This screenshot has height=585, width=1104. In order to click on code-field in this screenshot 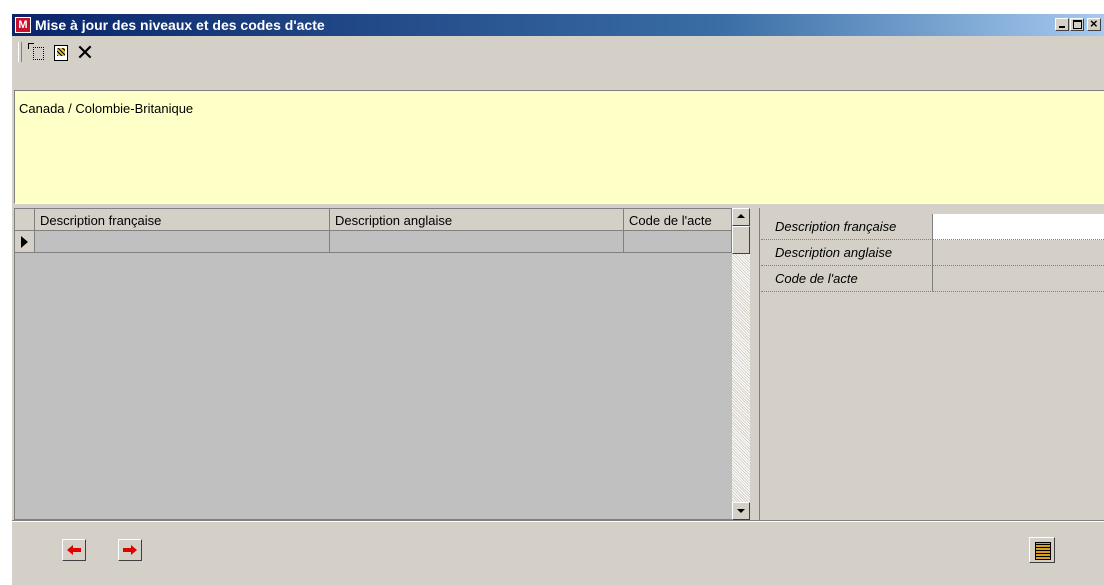, I will do `click(1018, 279)`.